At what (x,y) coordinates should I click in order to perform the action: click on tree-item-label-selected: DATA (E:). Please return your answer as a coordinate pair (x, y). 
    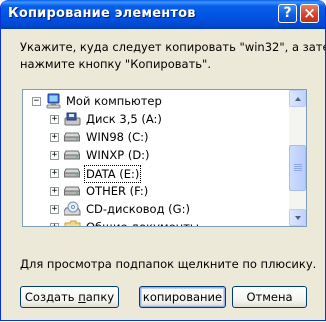
    Looking at the image, I should click on (113, 174).